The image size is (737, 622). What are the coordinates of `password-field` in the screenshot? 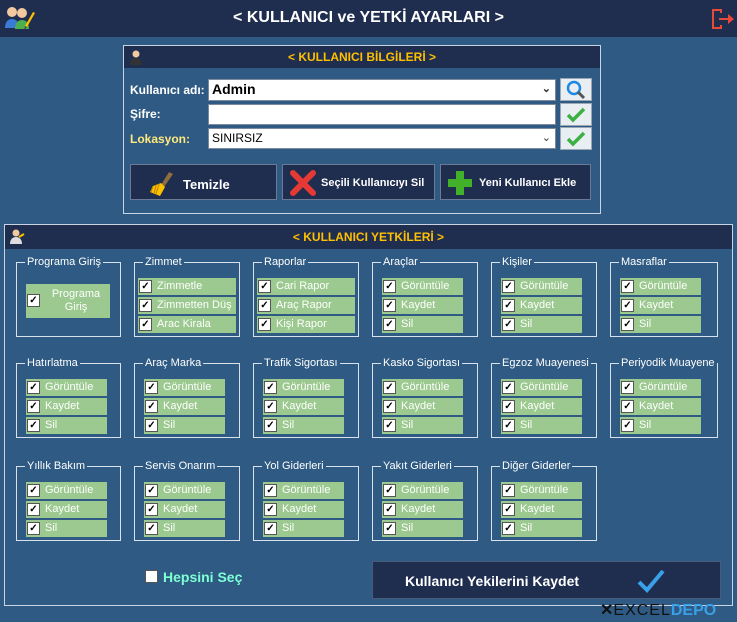 It's located at (382, 114).